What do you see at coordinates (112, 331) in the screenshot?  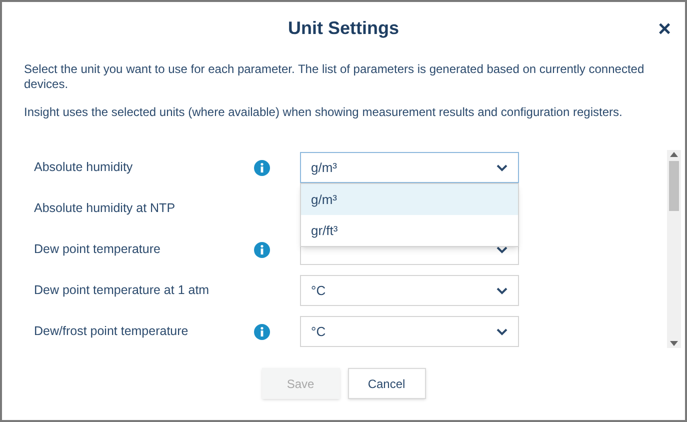 I see `parameter-label: Dew/frost point temperature` at bounding box center [112, 331].